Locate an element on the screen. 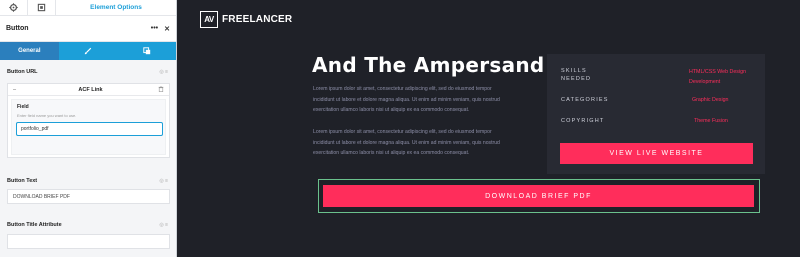 This screenshot has width=800, height=257. acf-field-section: Field Enter field name you want to use. is located at coordinates (88, 127).